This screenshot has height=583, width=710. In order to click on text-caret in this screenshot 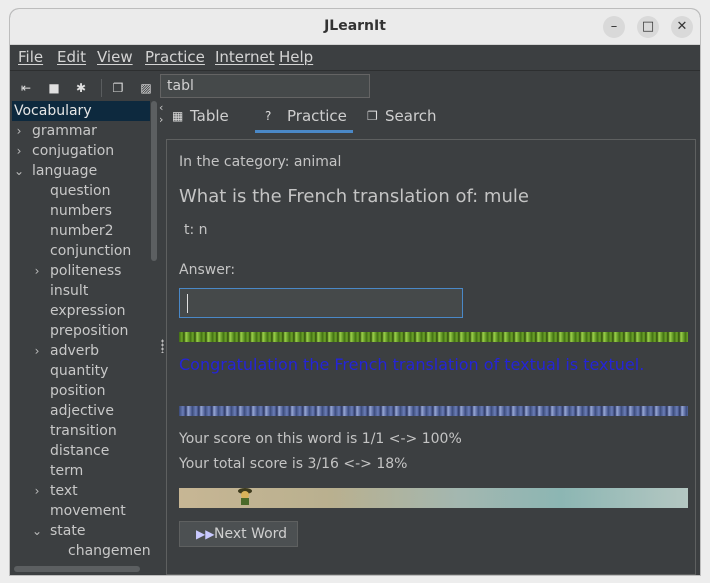, I will do `click(187, 303)`.